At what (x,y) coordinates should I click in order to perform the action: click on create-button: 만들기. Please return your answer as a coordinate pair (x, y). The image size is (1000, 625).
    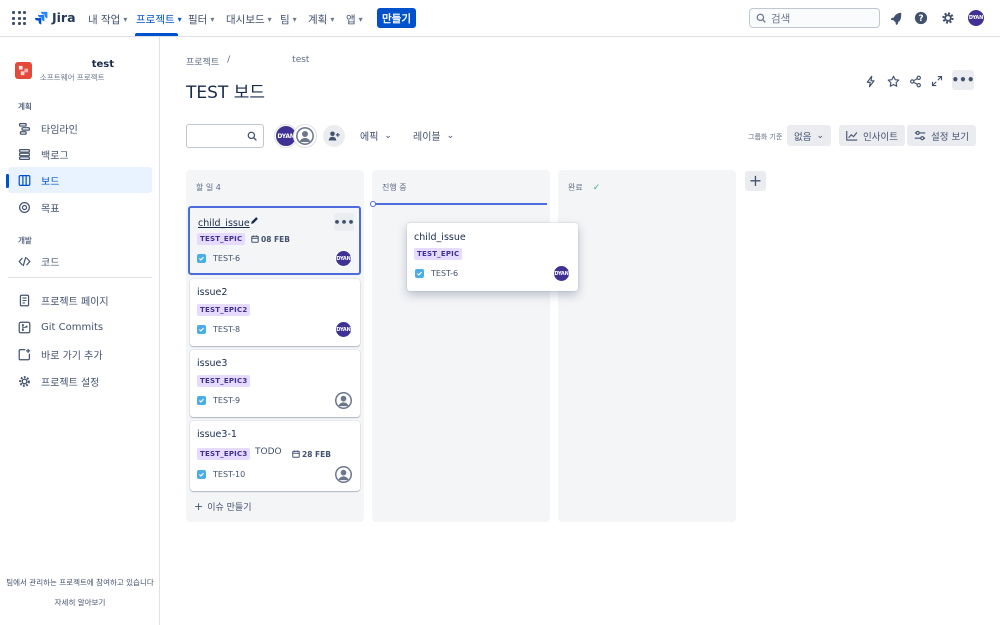
    Looking at the image, I should click on (396, 18).